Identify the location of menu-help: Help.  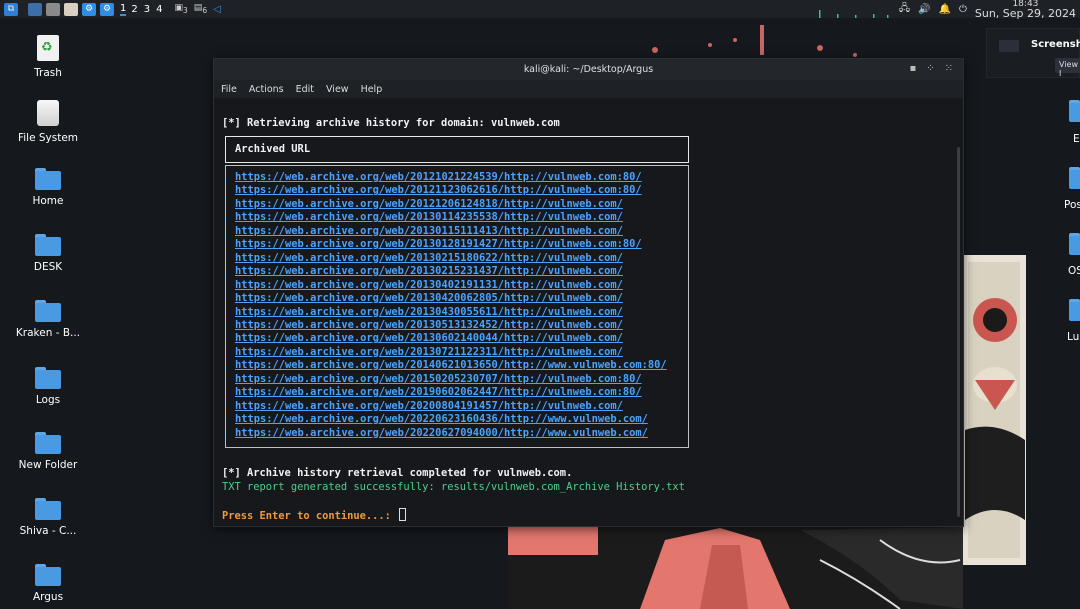
(372, 89).